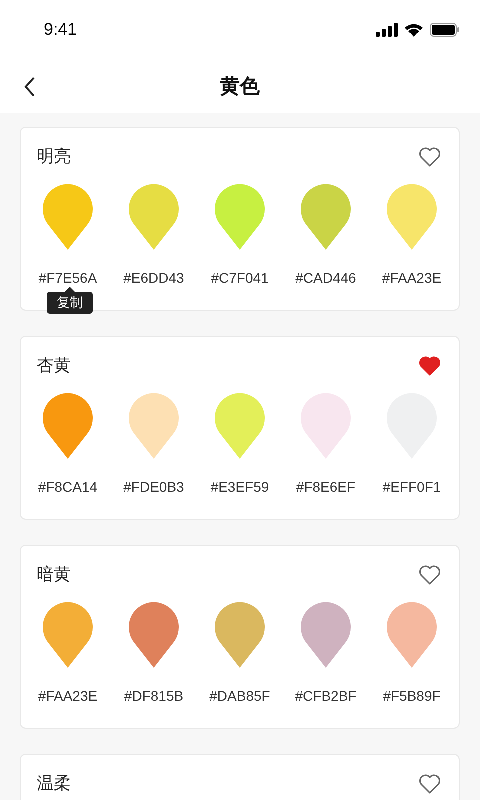 This screenshot has height=800, width=480. Describe the element at coordinates (326, 487) in the screenshot. I see `color-code: #F8E6EF` at that location.